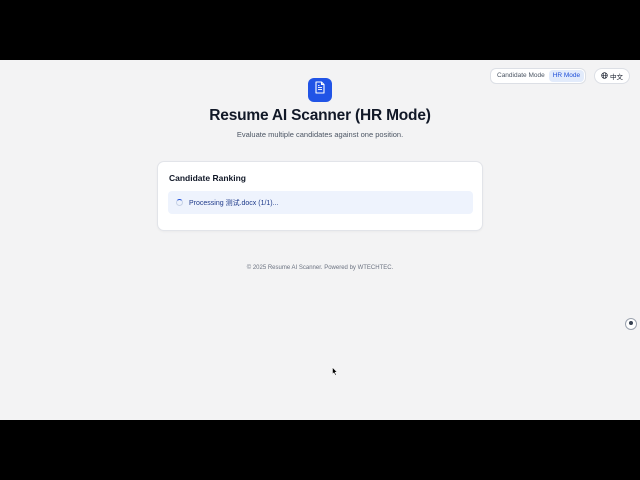 This screenshot has width=640, height=480. What do you see at coordinates (631, 324) in the screenshot?
I see `avatar` at bounding box center [631, 324].